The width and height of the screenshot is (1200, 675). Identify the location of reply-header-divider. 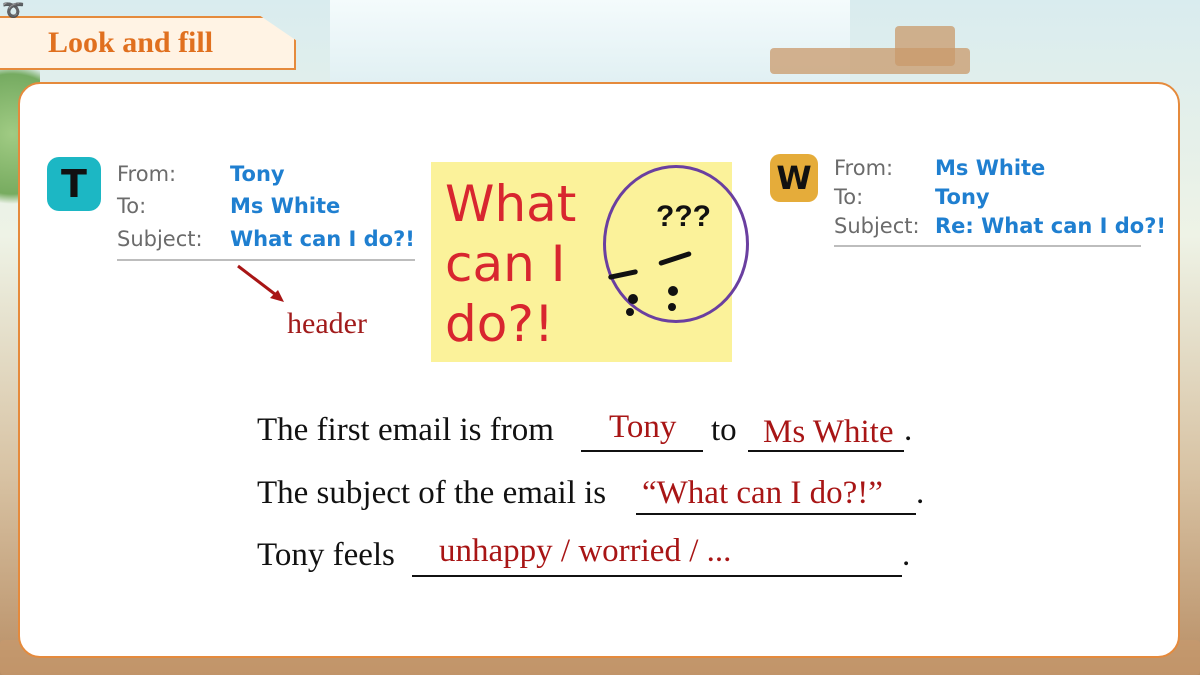
(987, 246).